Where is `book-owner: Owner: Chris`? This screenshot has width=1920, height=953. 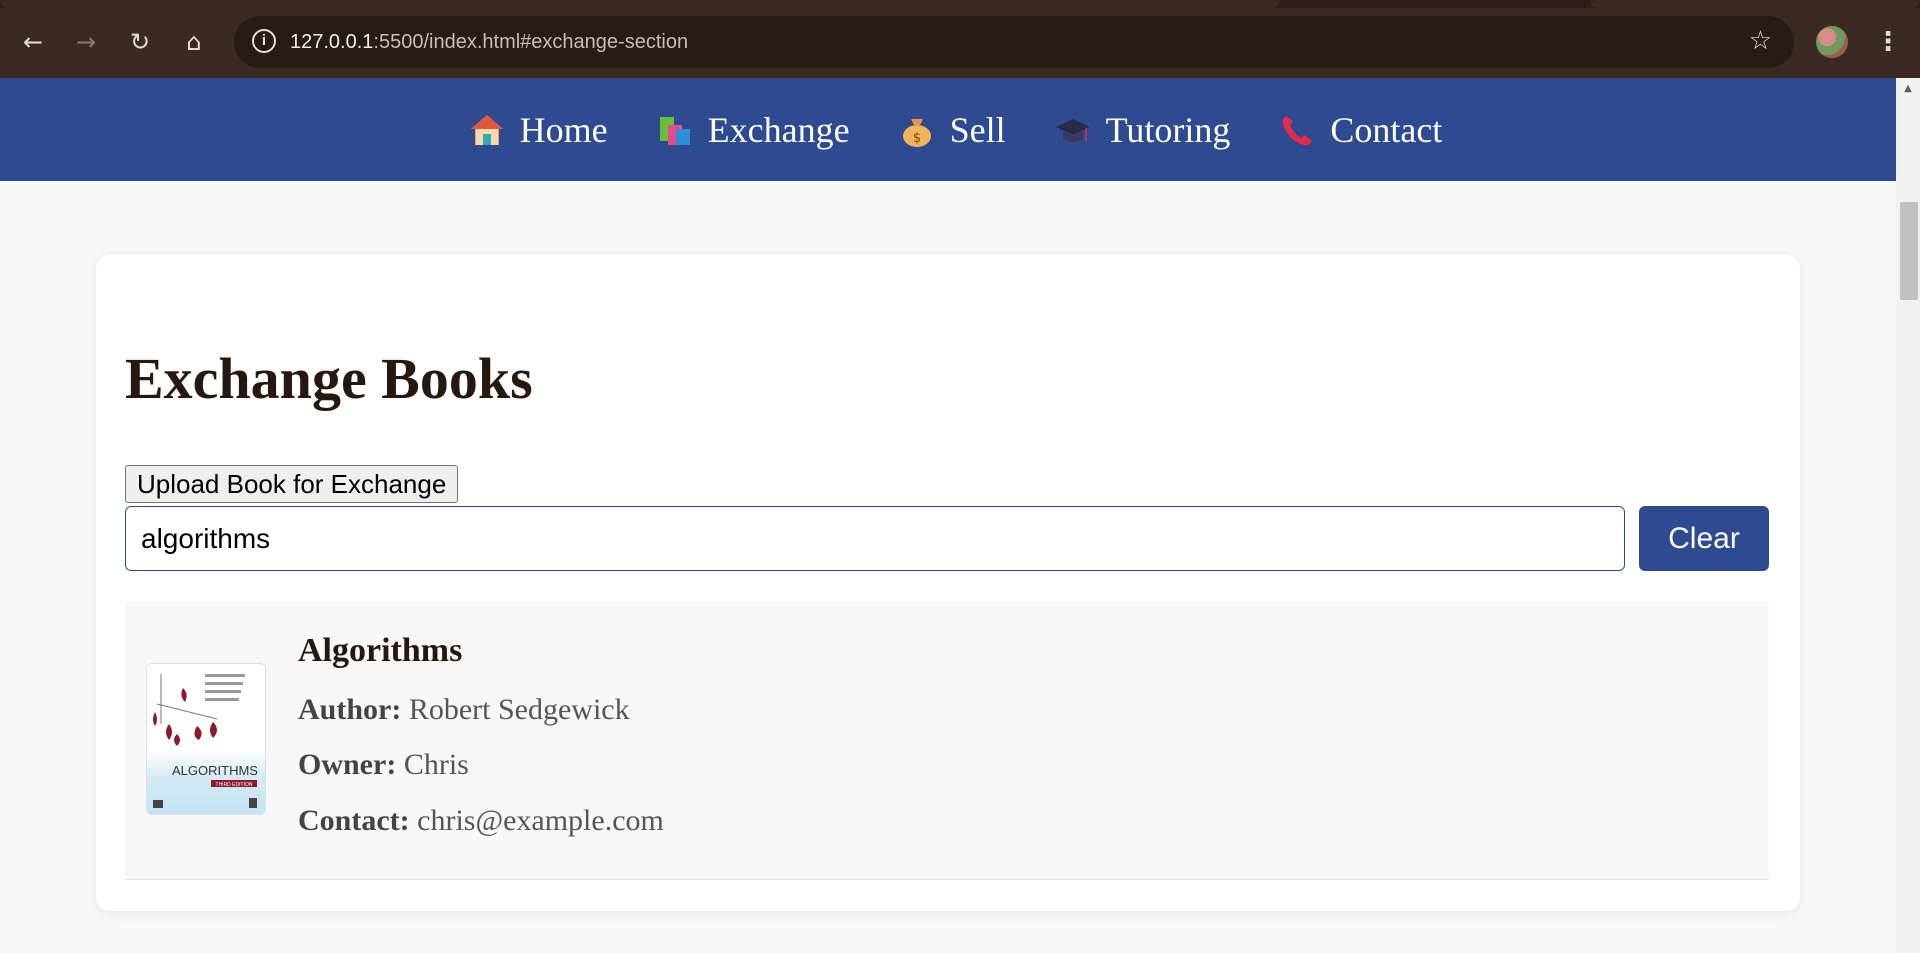
book-owner: Owner: Chris is located at coordinates (383, 765).